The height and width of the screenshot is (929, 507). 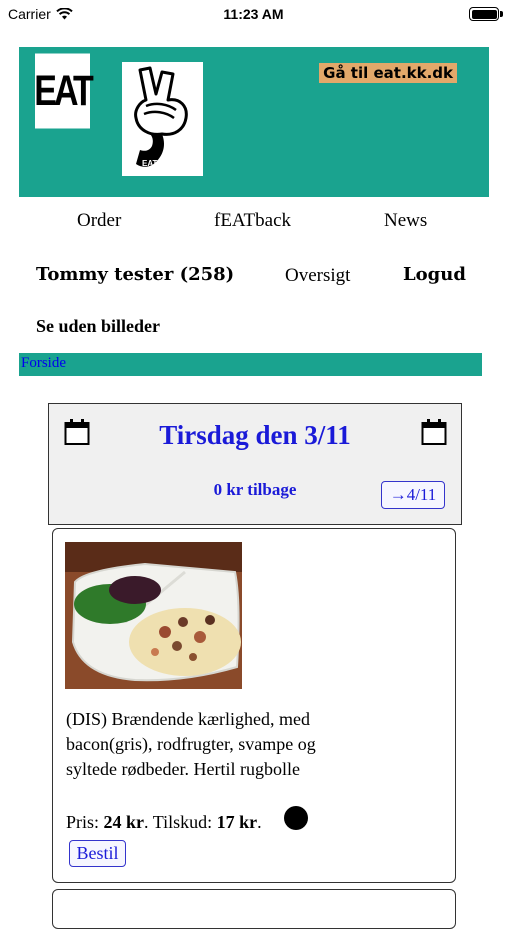 I want to click on status-bar: Carrier 11:23 AM, so click(x=253, y=15).